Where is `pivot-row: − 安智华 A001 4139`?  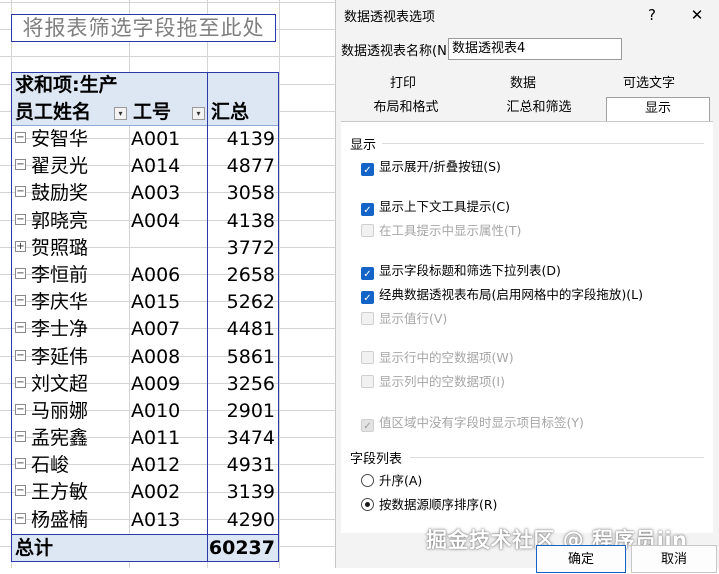
pivot-row: − 安智华 A001 4139 is located at coordinates (145, 139).